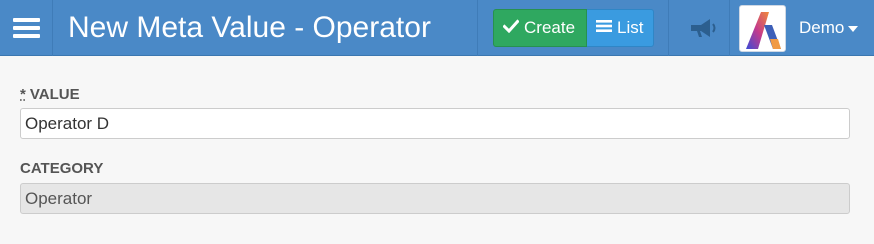 The height and width of the screenshot is (244, 874). Describe the element at coordinates (630, 27) in the screenshot. I see `list-button-label: List` at that location.